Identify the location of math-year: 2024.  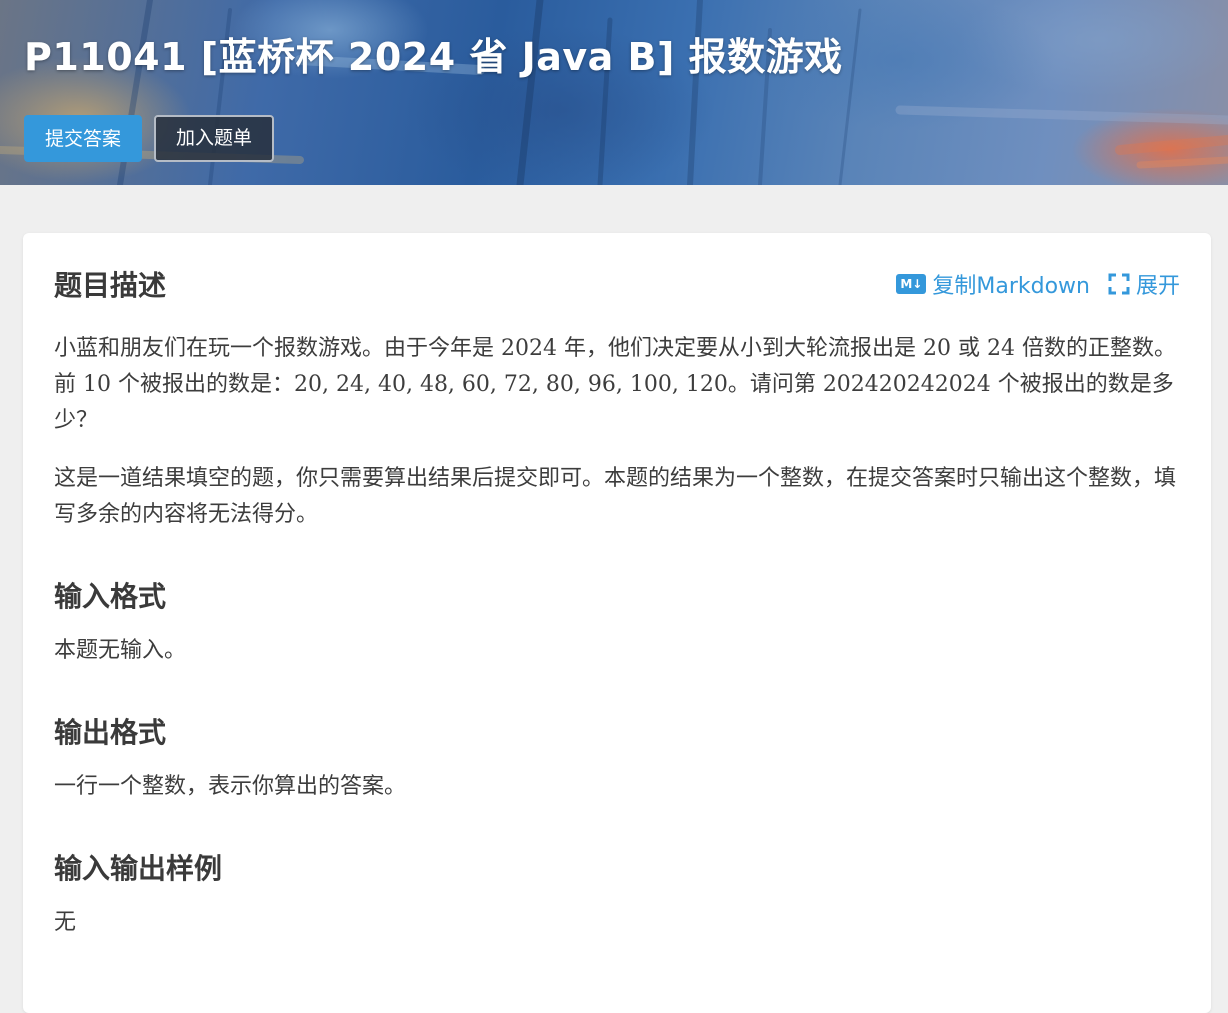
(529, 348).